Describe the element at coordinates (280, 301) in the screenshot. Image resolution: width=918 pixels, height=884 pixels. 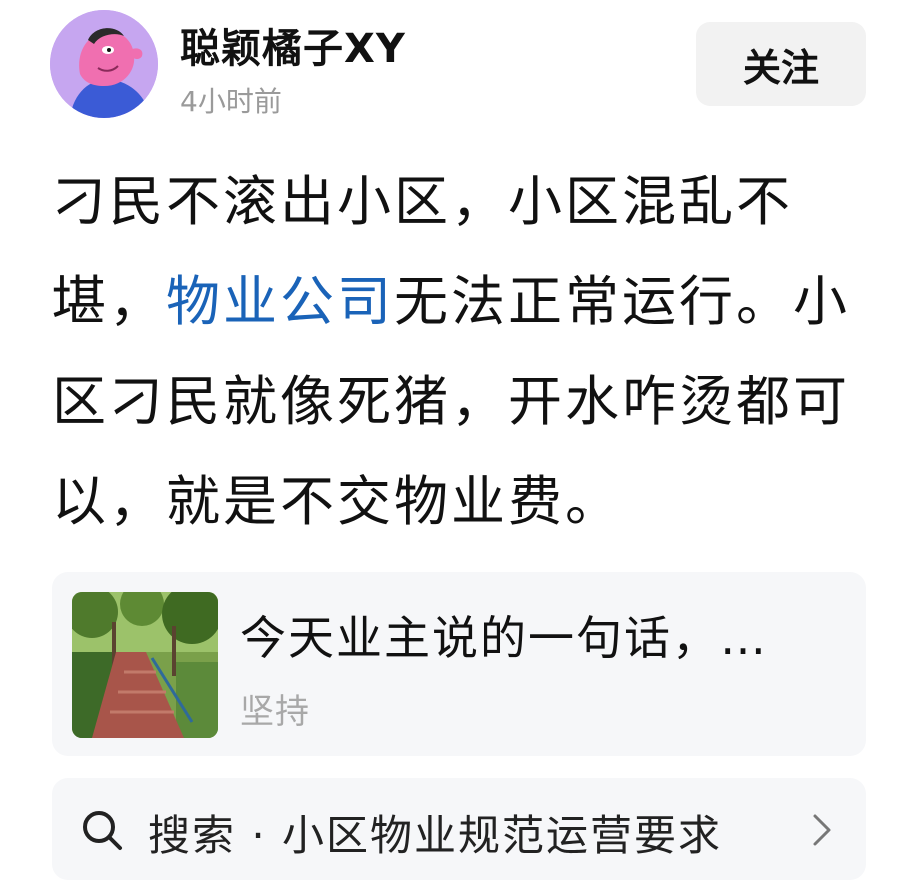
I see `keyword-link: 物业公司` at that location.